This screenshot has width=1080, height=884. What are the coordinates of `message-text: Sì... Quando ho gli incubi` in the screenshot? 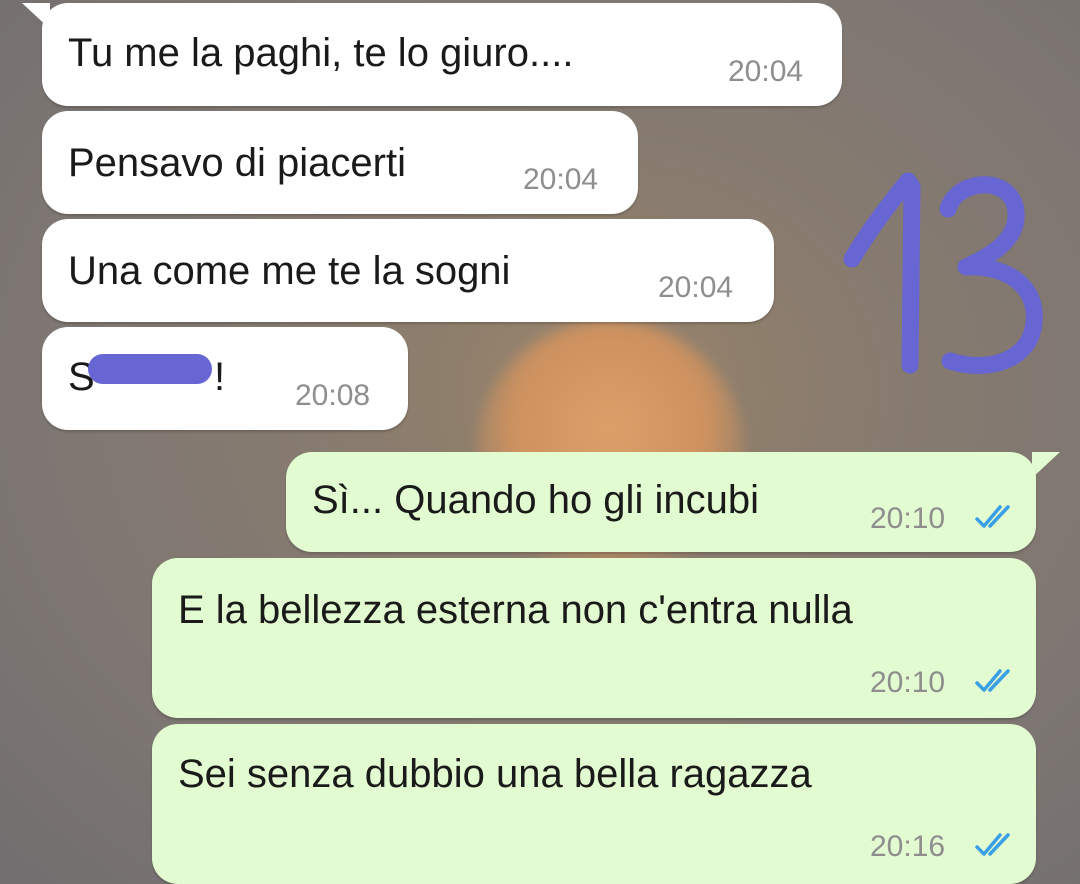 It's located at (535, 500).